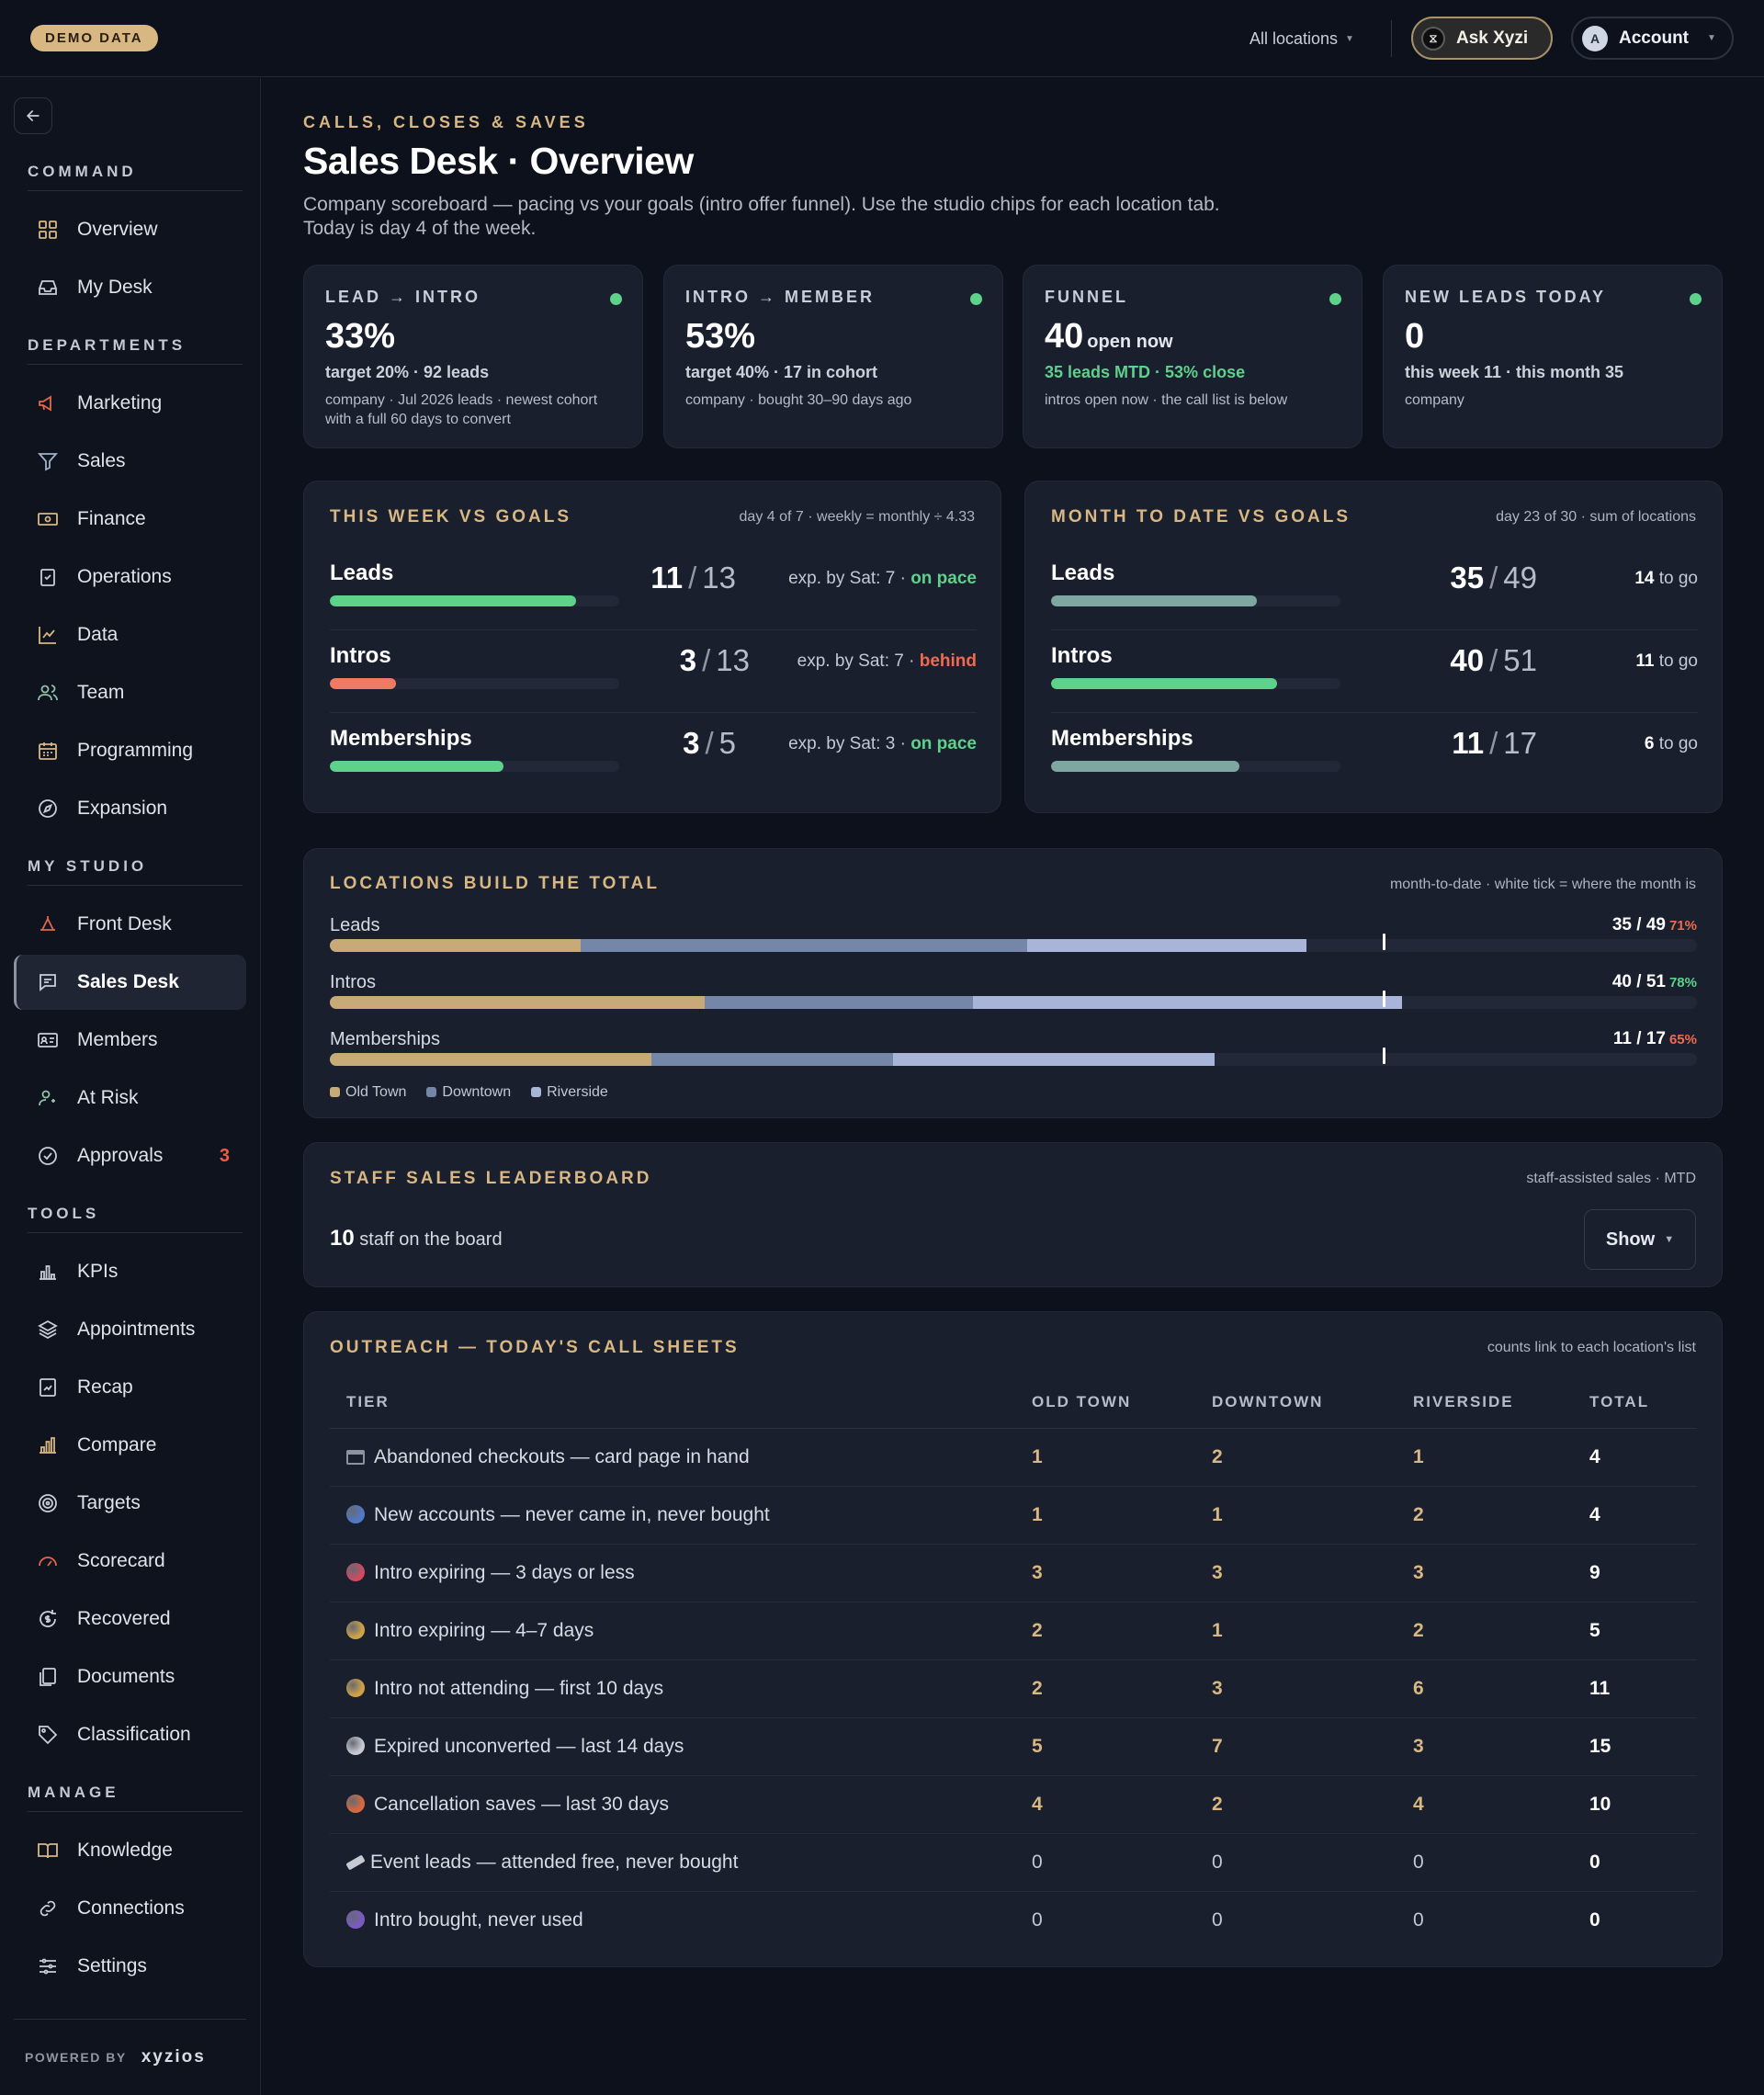 The height and width of the screenshot is (2095, 1764). Describe the element at coordinates (130, 229) in the screenshot. I see `sidebar-item-overview: Overview` at that location.